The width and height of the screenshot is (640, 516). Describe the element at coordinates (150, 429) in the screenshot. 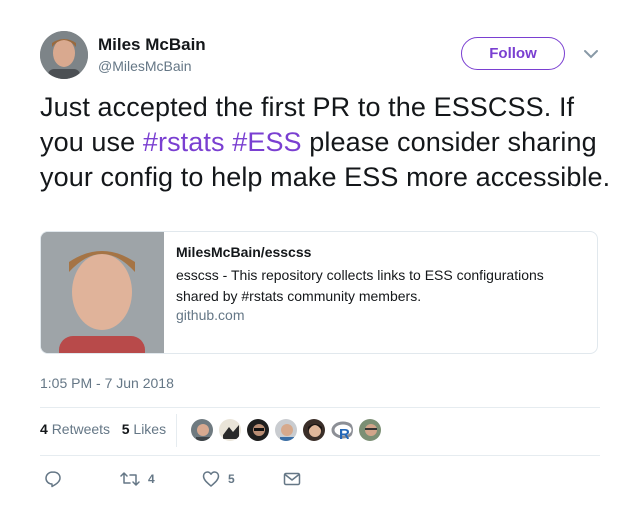

I see `likes-label: Likes` at that location.